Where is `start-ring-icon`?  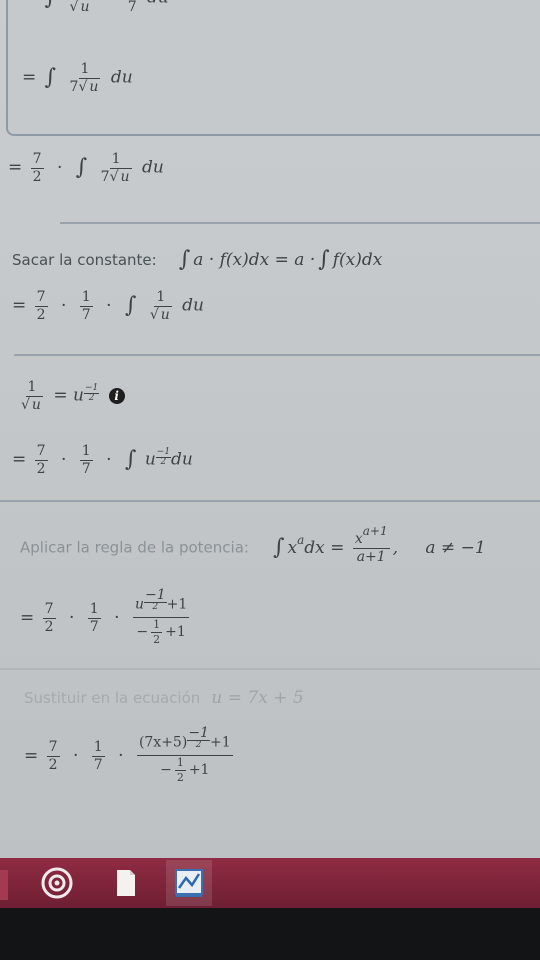 start-ring-icon is located at coordinates (57, 883).